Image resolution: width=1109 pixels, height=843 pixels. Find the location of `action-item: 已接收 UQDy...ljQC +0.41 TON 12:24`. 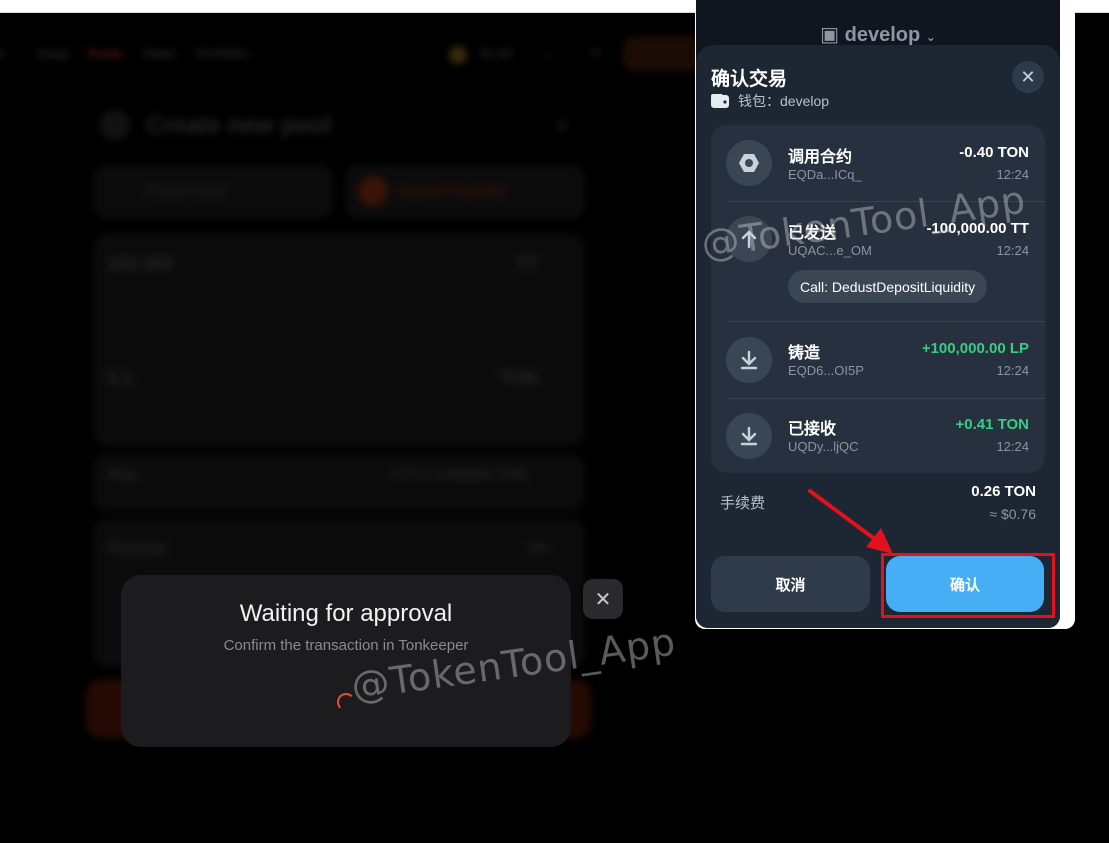

action-item: 已接收 UQDy...ljQC +0.41 TON 12:24 is located at coordinates (878, 436).